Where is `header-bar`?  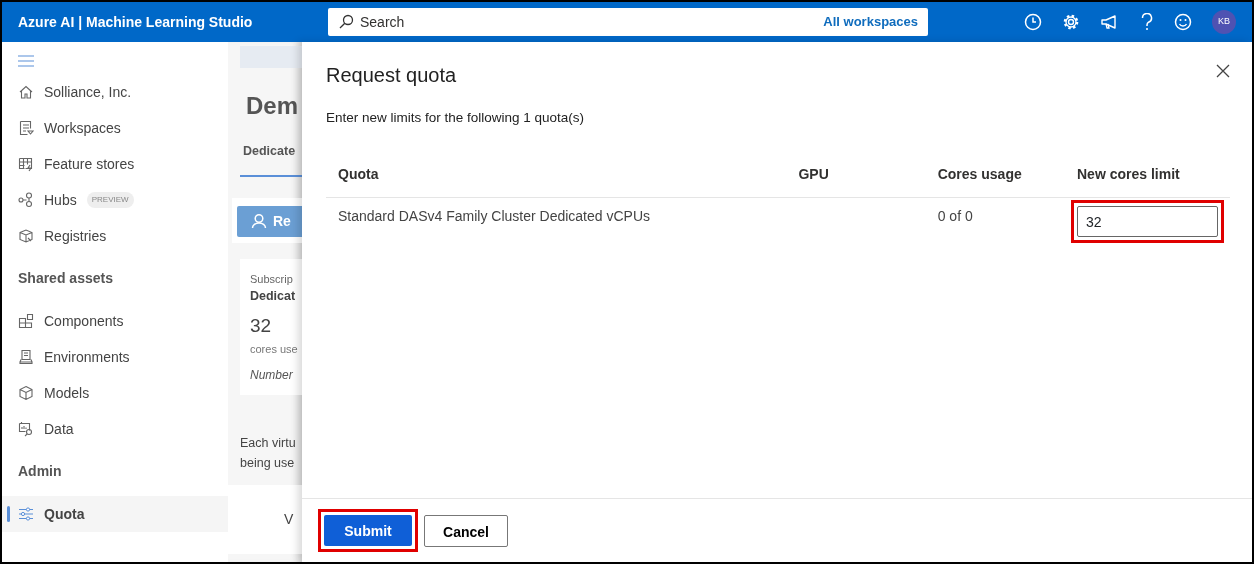
header-bar is located at coordinates (271, 57).